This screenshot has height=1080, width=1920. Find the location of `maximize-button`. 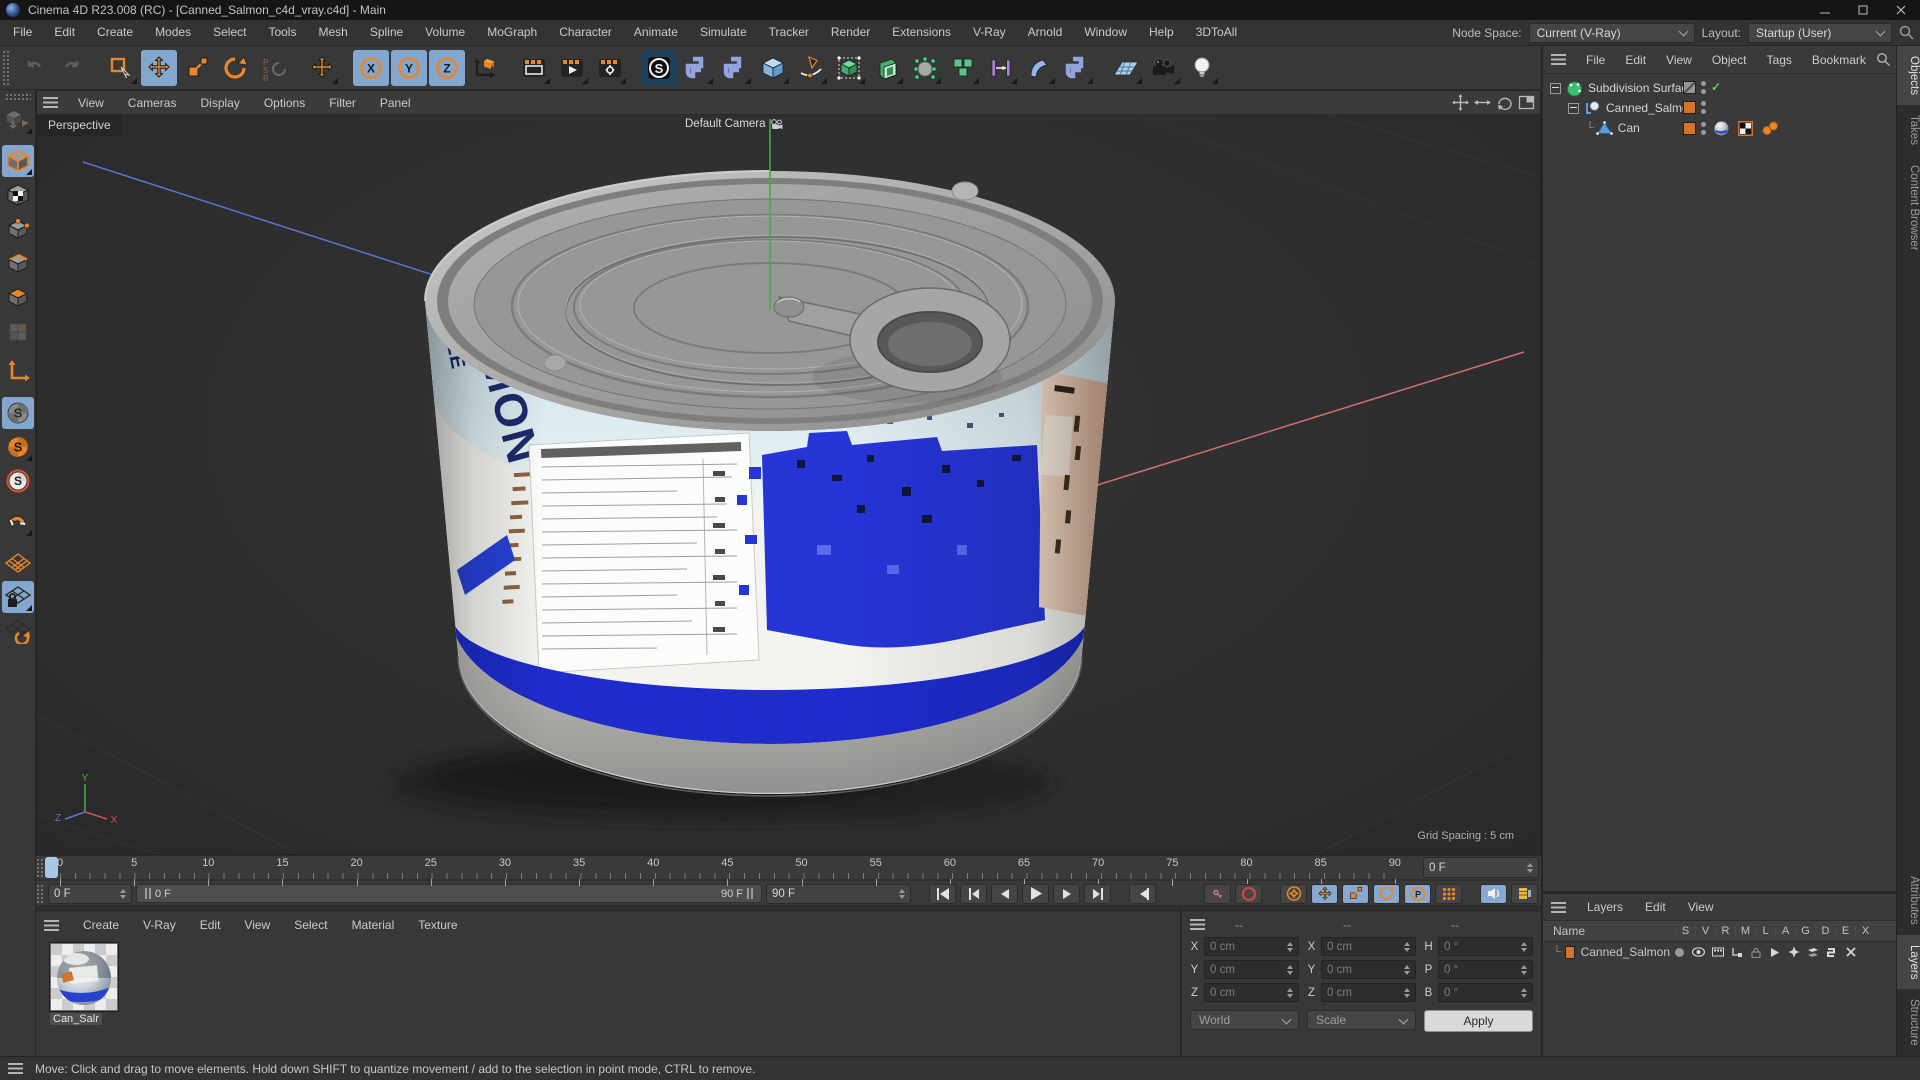

maximize-button is located at coordinates (1863, 10).